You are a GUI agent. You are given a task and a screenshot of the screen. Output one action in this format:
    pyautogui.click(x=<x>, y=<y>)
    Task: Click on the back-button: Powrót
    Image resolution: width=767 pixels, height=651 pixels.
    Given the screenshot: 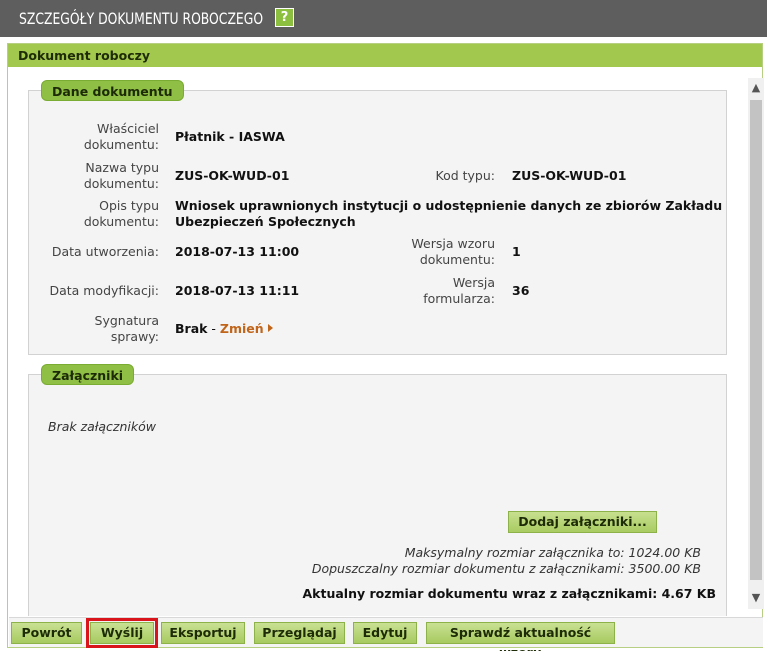 What is the action you would take?
    pyautogui.click(x=46, y=633)
    